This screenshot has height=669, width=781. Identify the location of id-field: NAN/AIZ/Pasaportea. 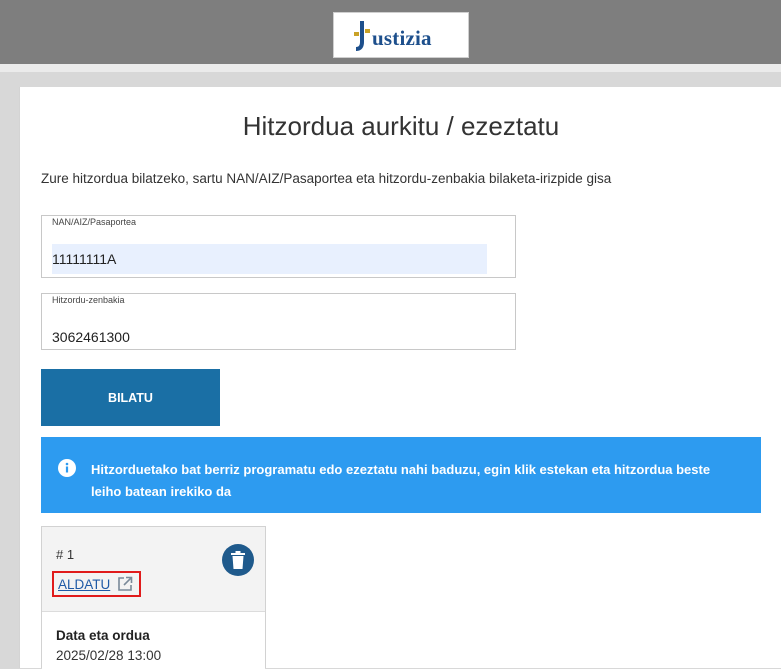
(278, 246).